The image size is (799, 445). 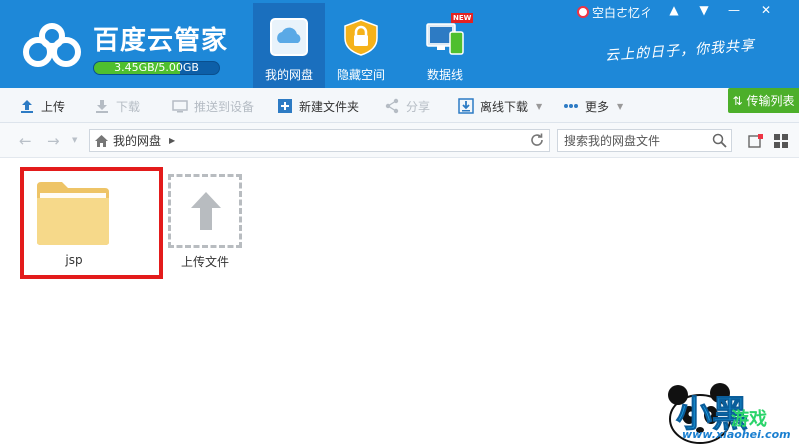 What do you see at coordinates (537, 140) in the screenshot?
I see `refresh-icon` at bounding box center [537, 140].